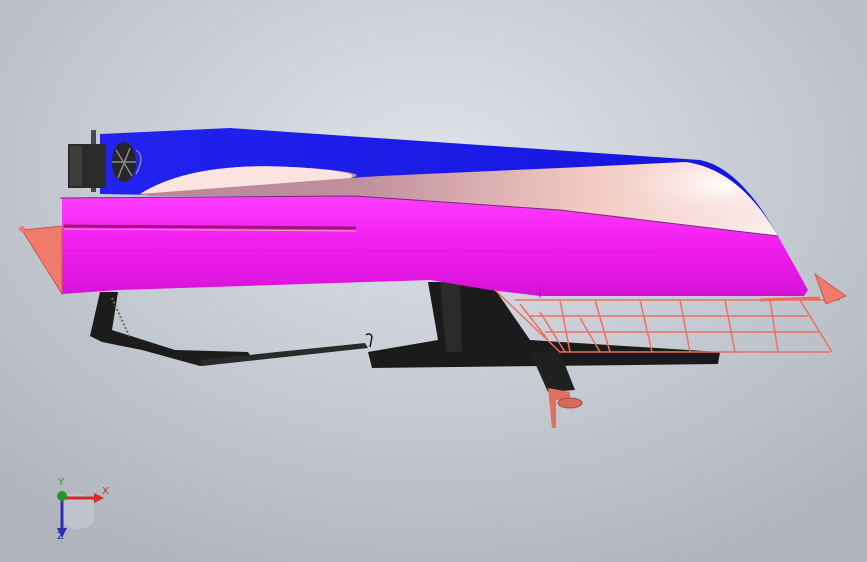 The width and height of the screenshot is (867, 562). Describe the element at coordinates (570, 403) in the screenshot. I see `rudder-pulley` at that location.